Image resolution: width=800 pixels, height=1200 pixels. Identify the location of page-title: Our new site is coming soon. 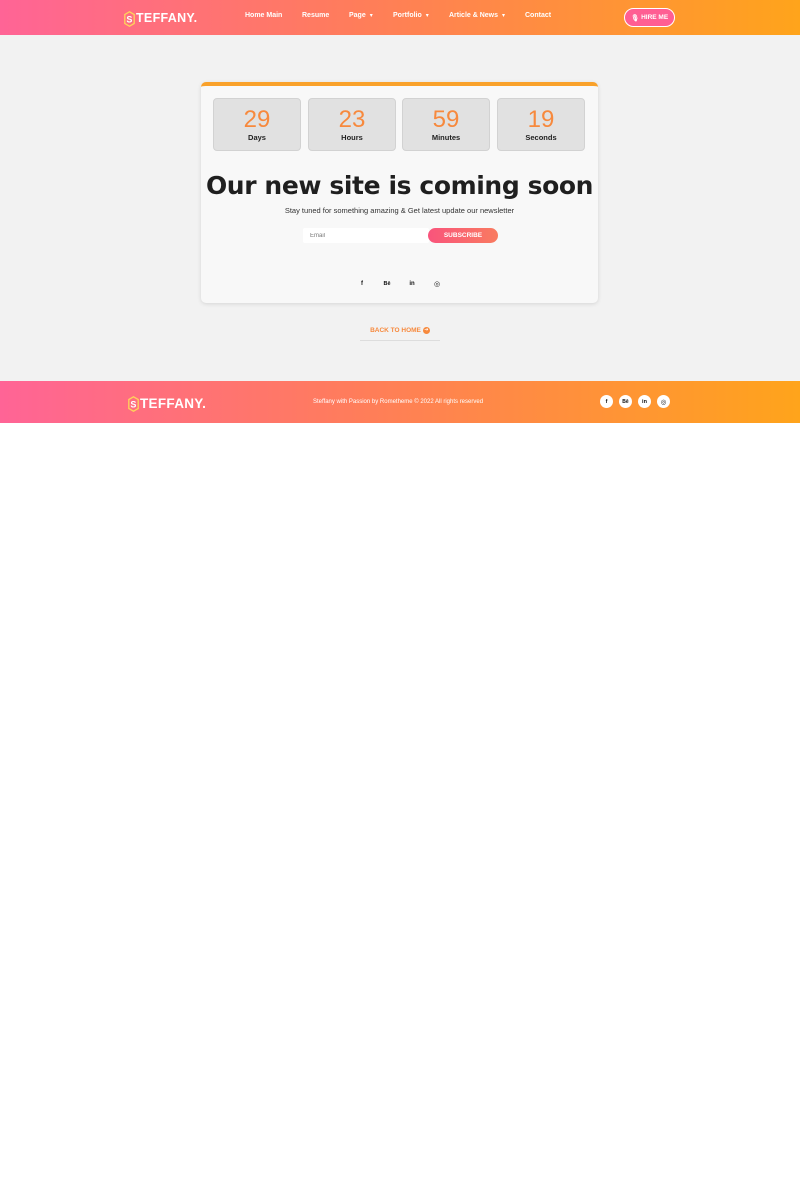
(399, 185).